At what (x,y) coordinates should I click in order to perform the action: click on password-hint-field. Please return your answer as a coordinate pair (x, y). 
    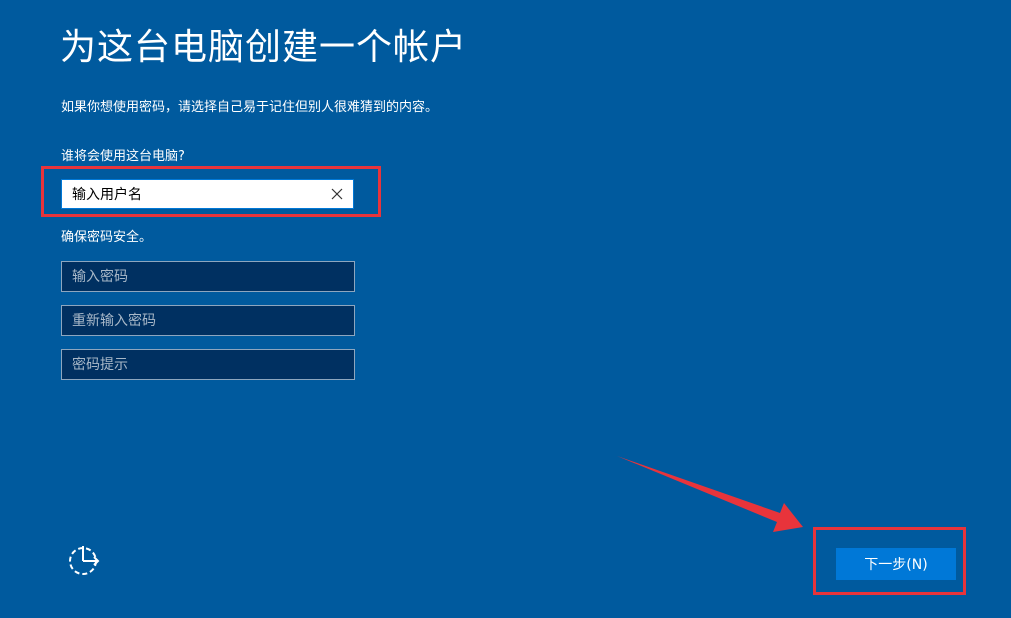
    Looking at the image, I should click on (208, 364).